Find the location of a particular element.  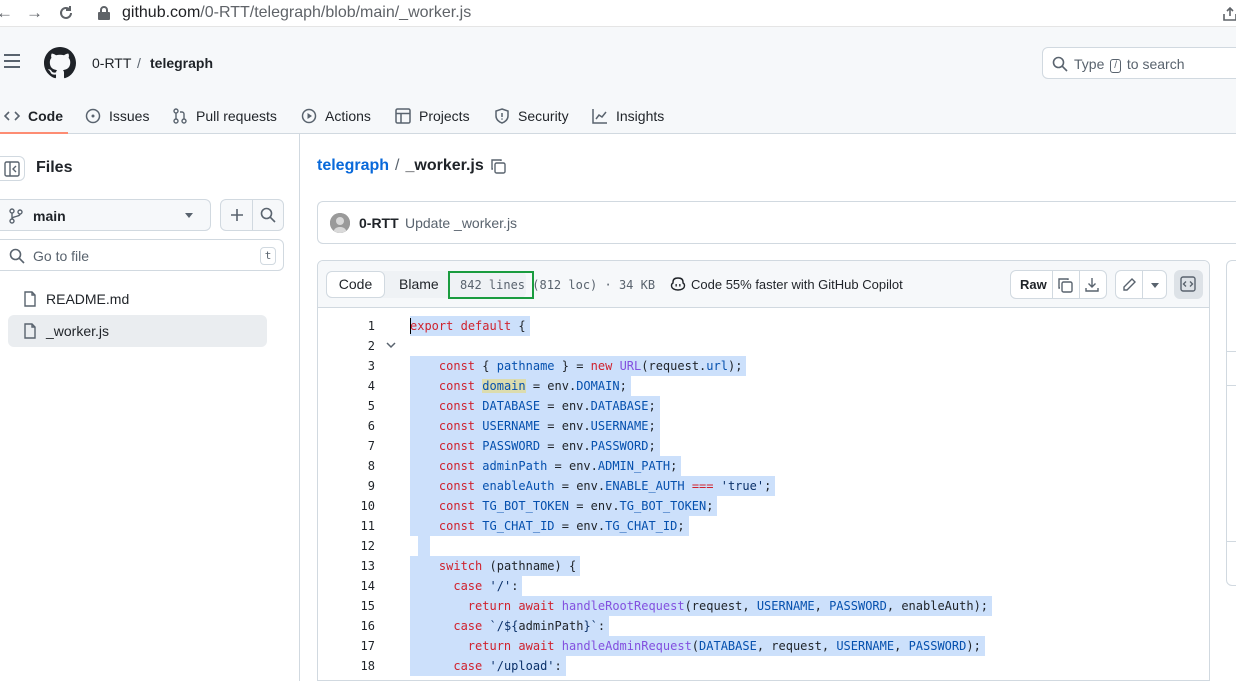

file-breadcrumb: telegraph / _worker.js is located at coordinates (411, 166).